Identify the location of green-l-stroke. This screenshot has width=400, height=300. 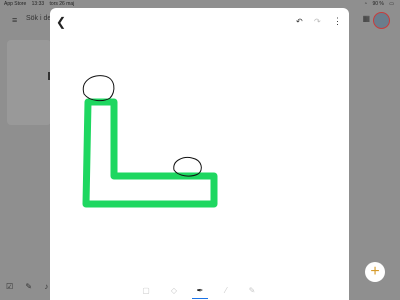
(150, 153).